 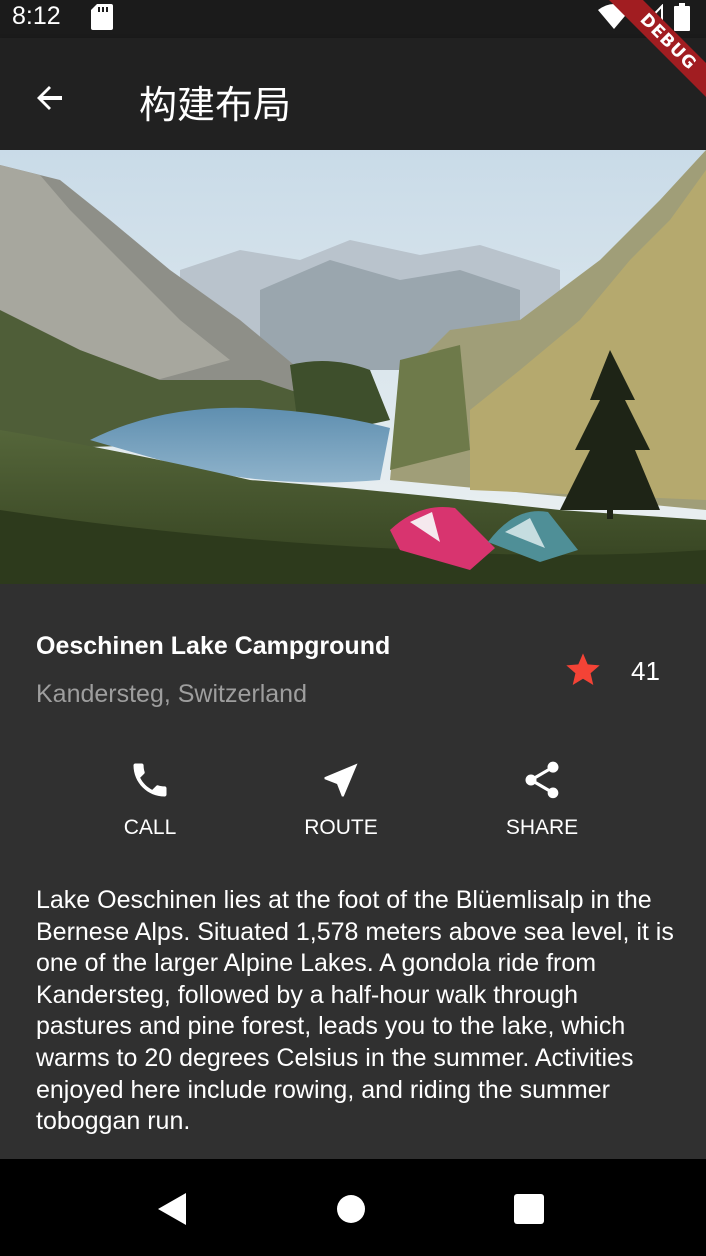 What do you see at coordinates (651, 17) in the screenshot?
I see `signal-icon` at bounding box center [651, 17].